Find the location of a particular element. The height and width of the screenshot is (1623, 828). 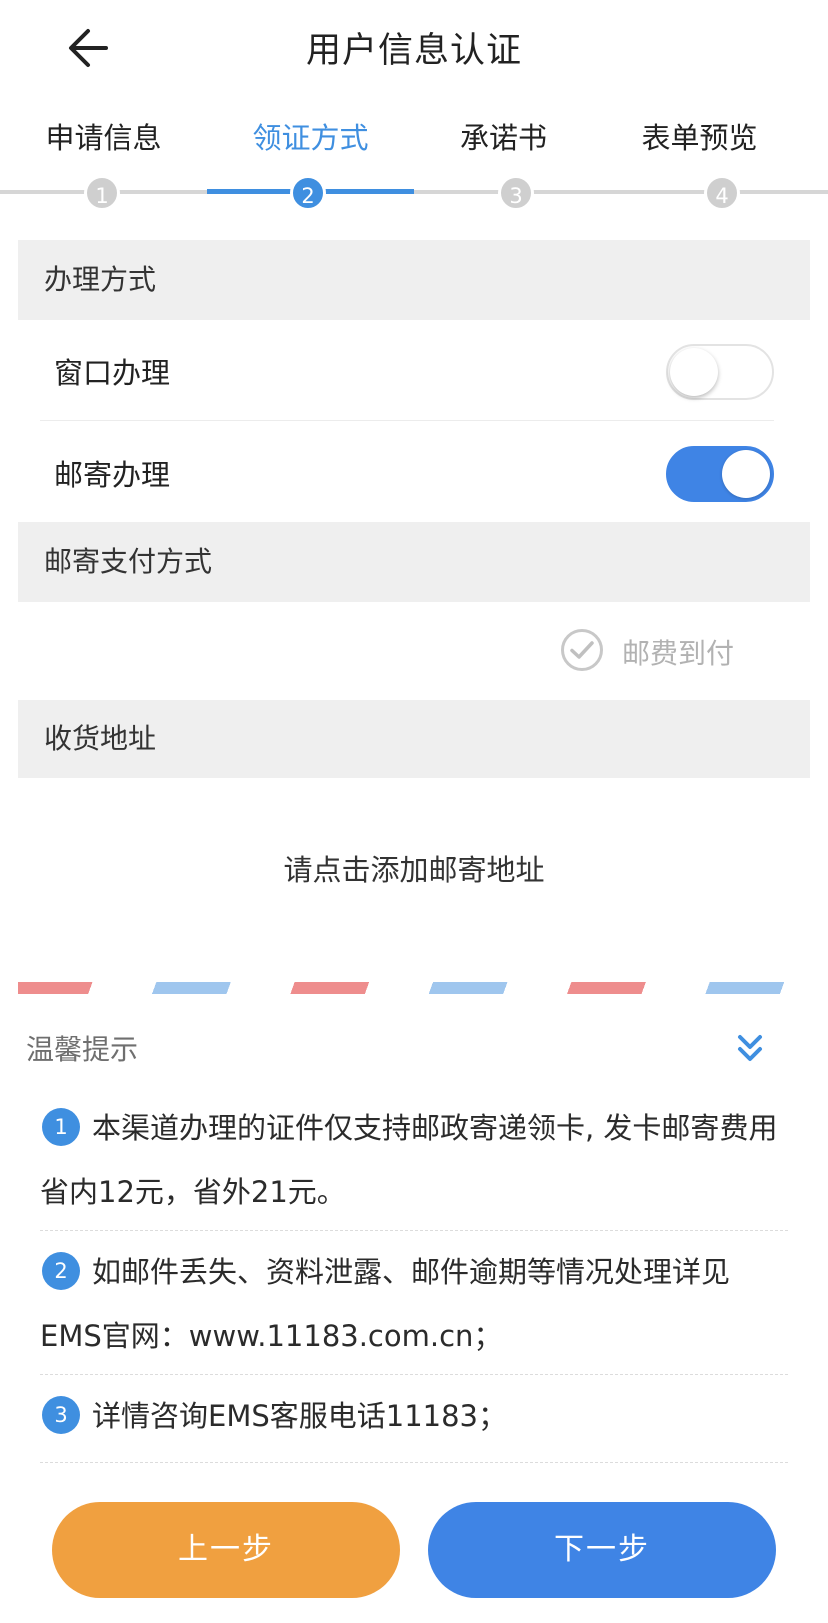

option-label-mail: 邮寄办理 is located at coordinates (112, 475).